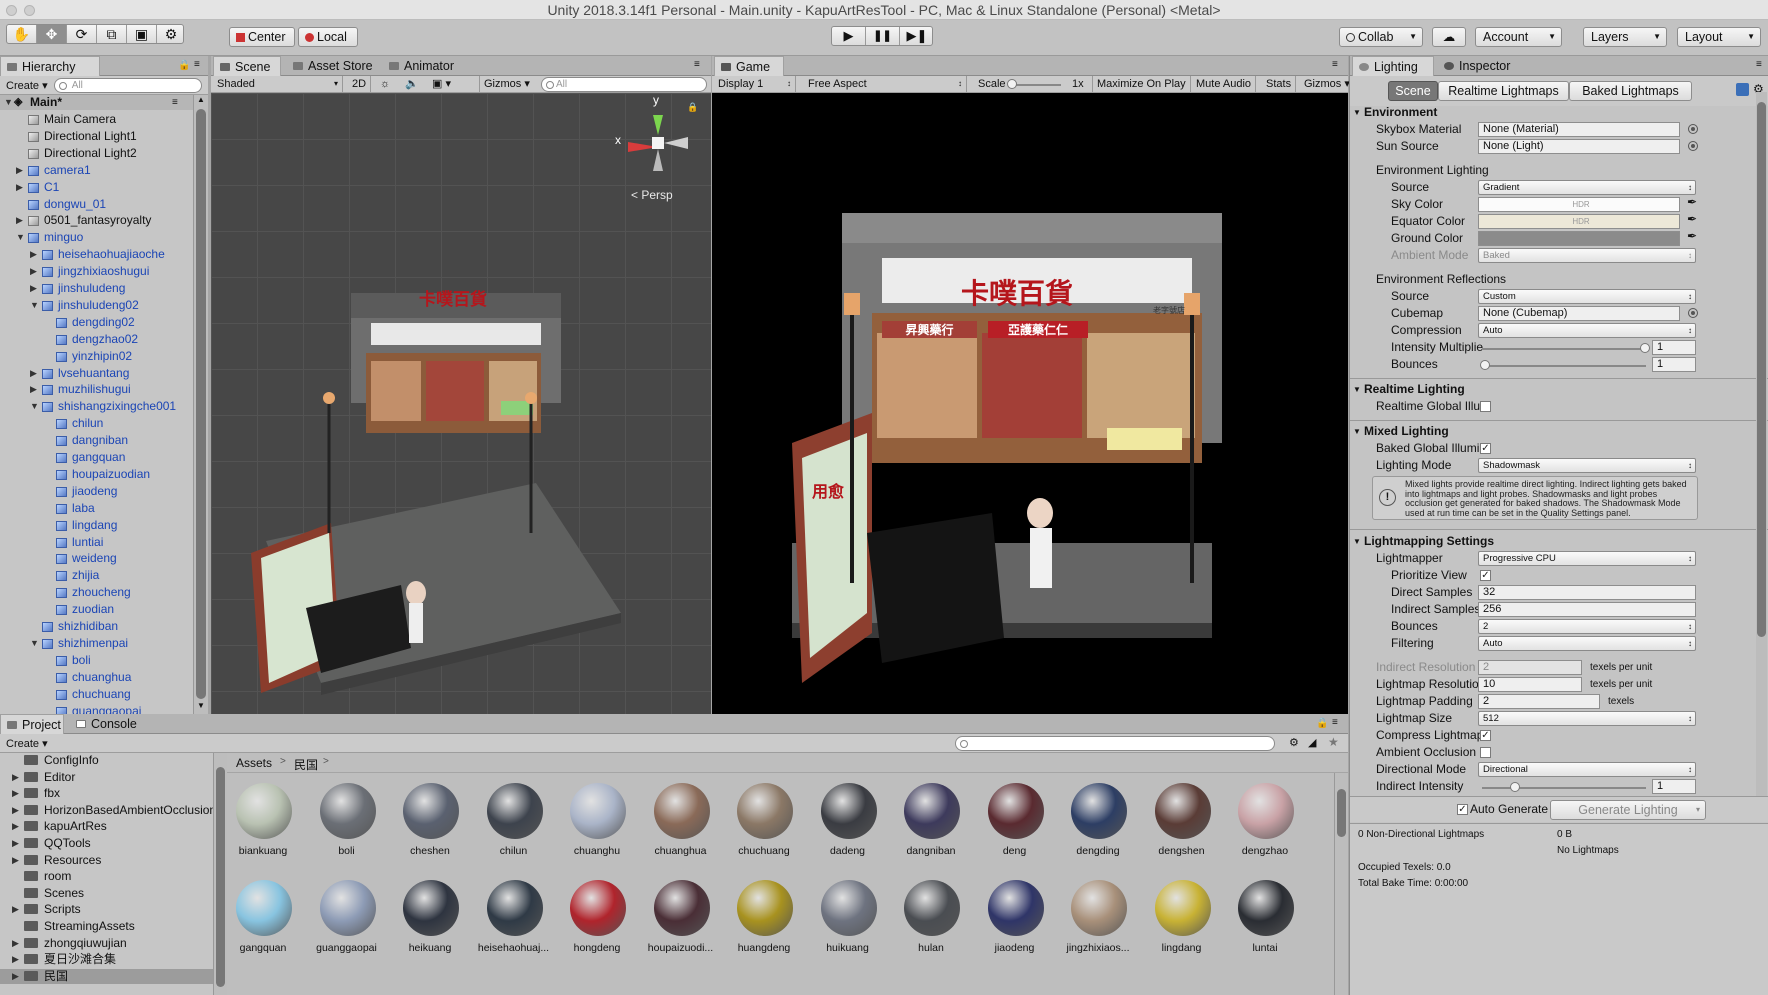 This screenshot has width=1768, height=995. I want to click on folder-row: ▶ QQTools, so click(106, 843).